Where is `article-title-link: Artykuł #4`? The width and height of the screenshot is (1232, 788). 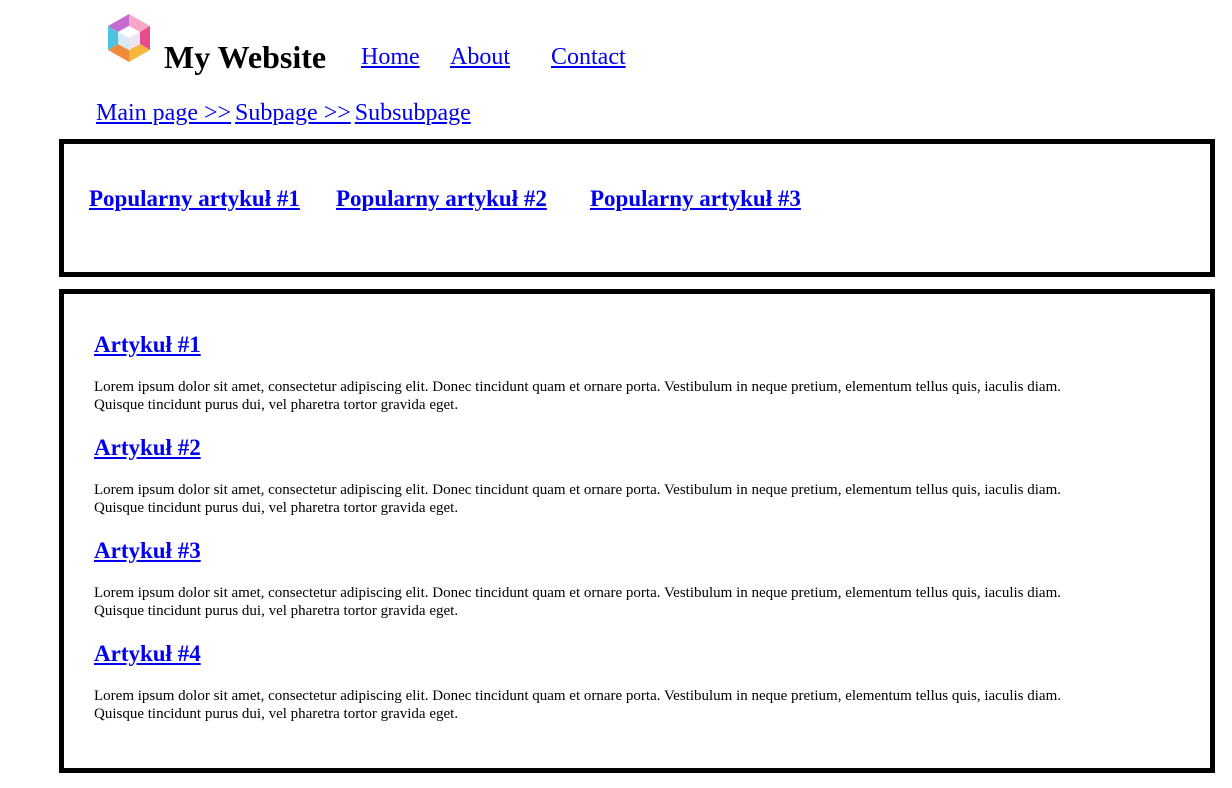
article-title-link: Artykuł #4 is located at coordinates (594, 654).